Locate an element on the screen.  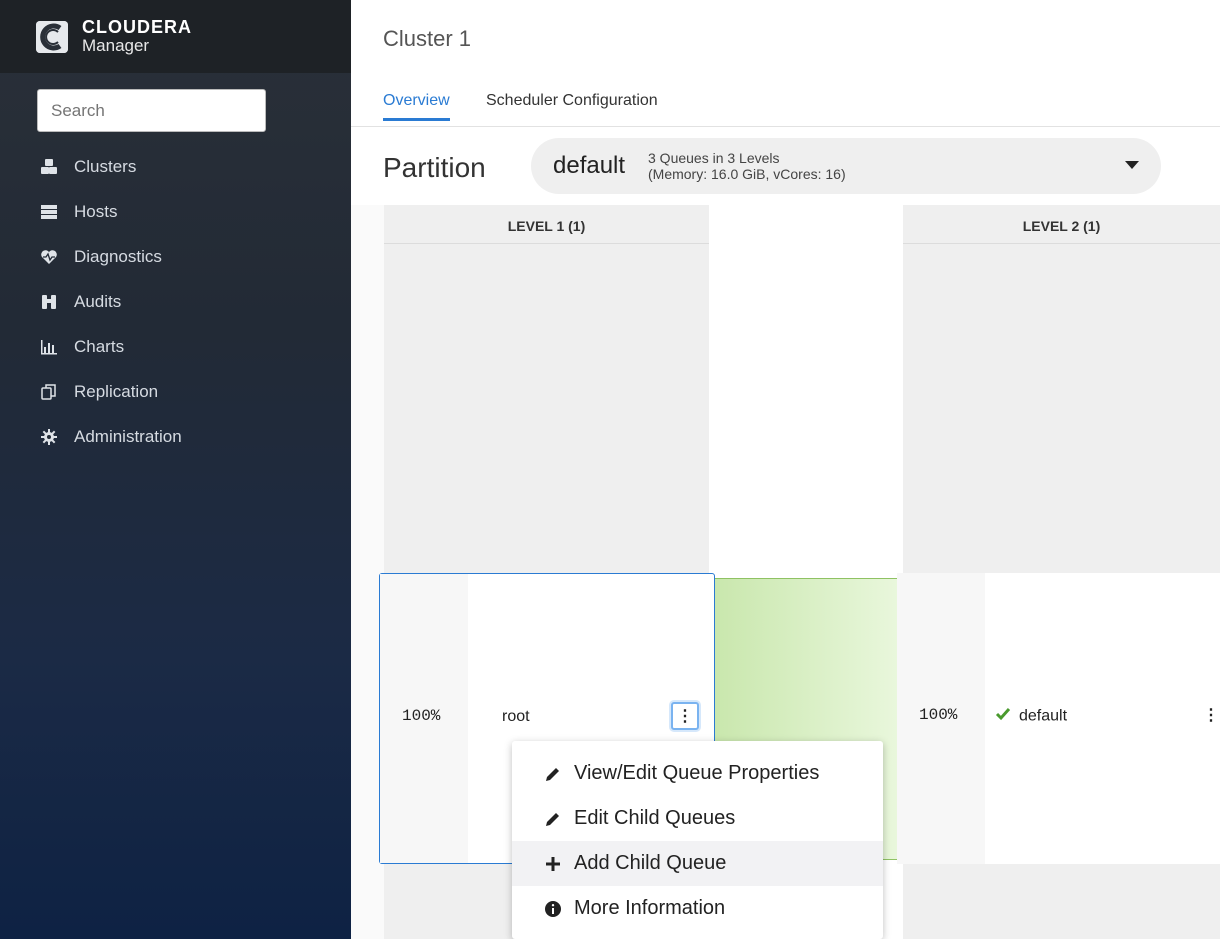
bar-chart-icon is located at coordinates (49, 347).